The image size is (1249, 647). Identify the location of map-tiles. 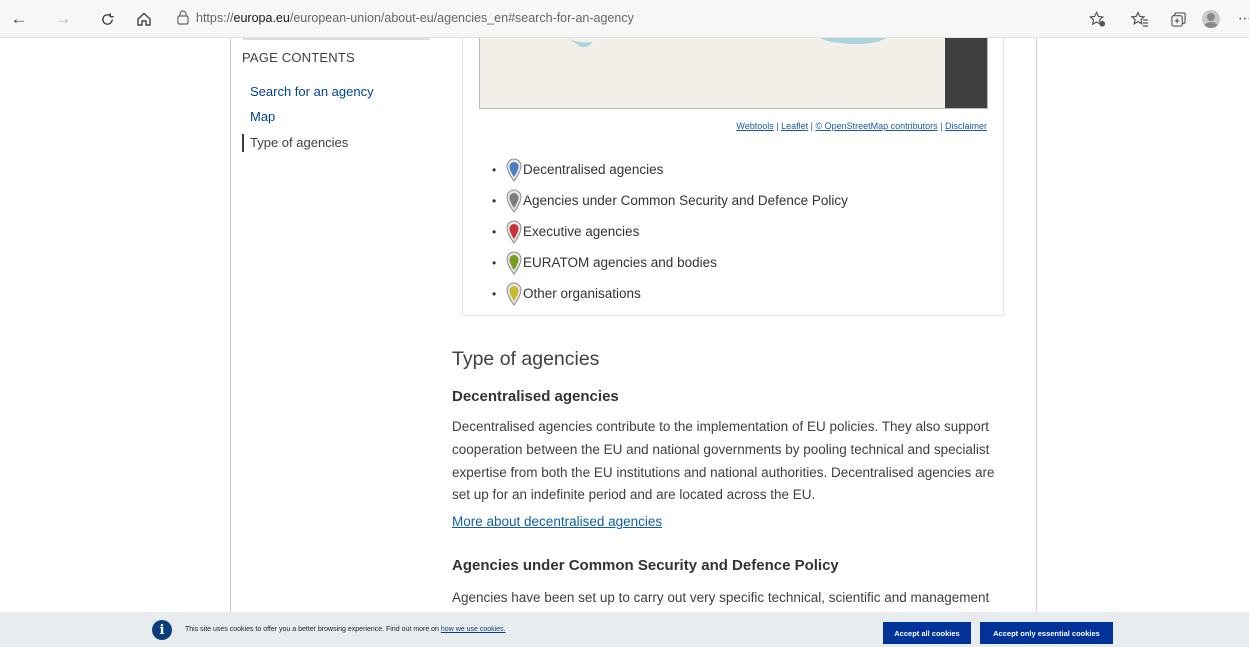
(727, 43).